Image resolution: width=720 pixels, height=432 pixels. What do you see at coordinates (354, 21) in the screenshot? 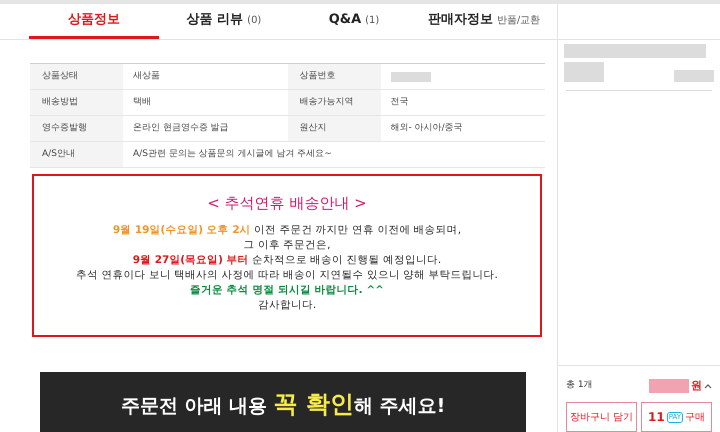
I see `tab: Q&A (1)` at bounding box center [354, 21].